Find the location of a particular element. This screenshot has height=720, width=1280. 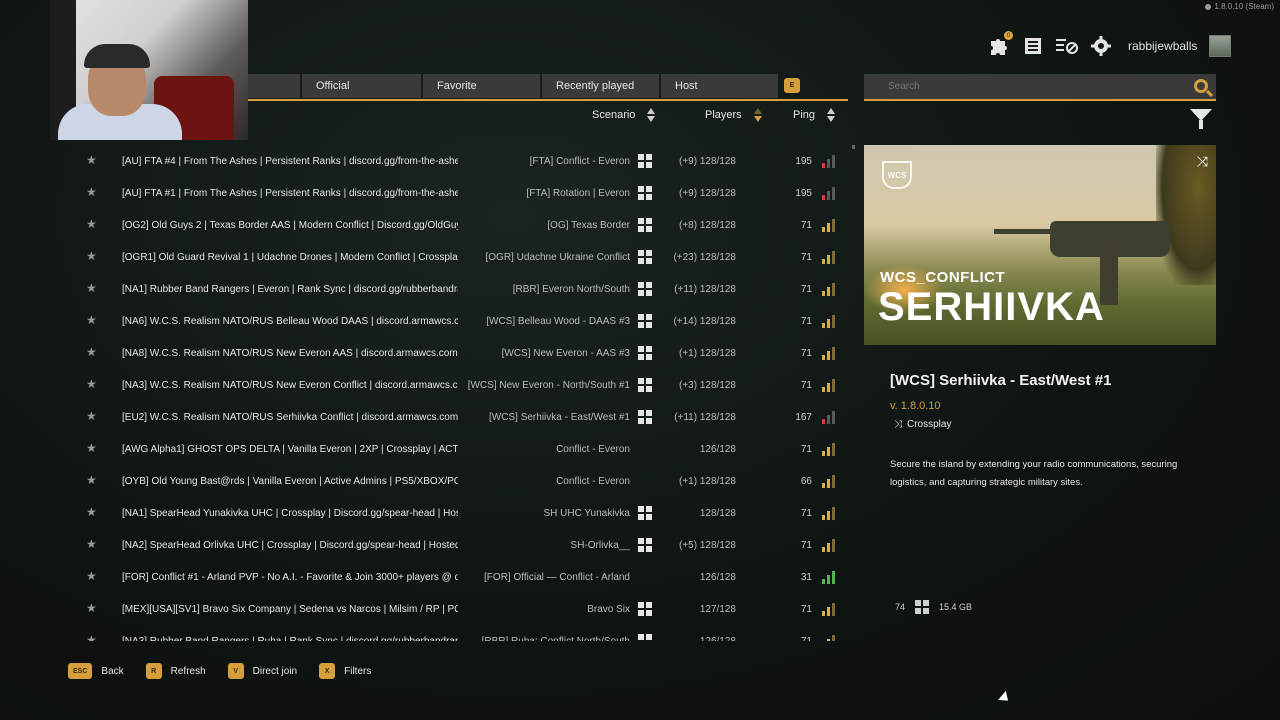

tab-favorite: Favorite is located at coordinates (481, 86).